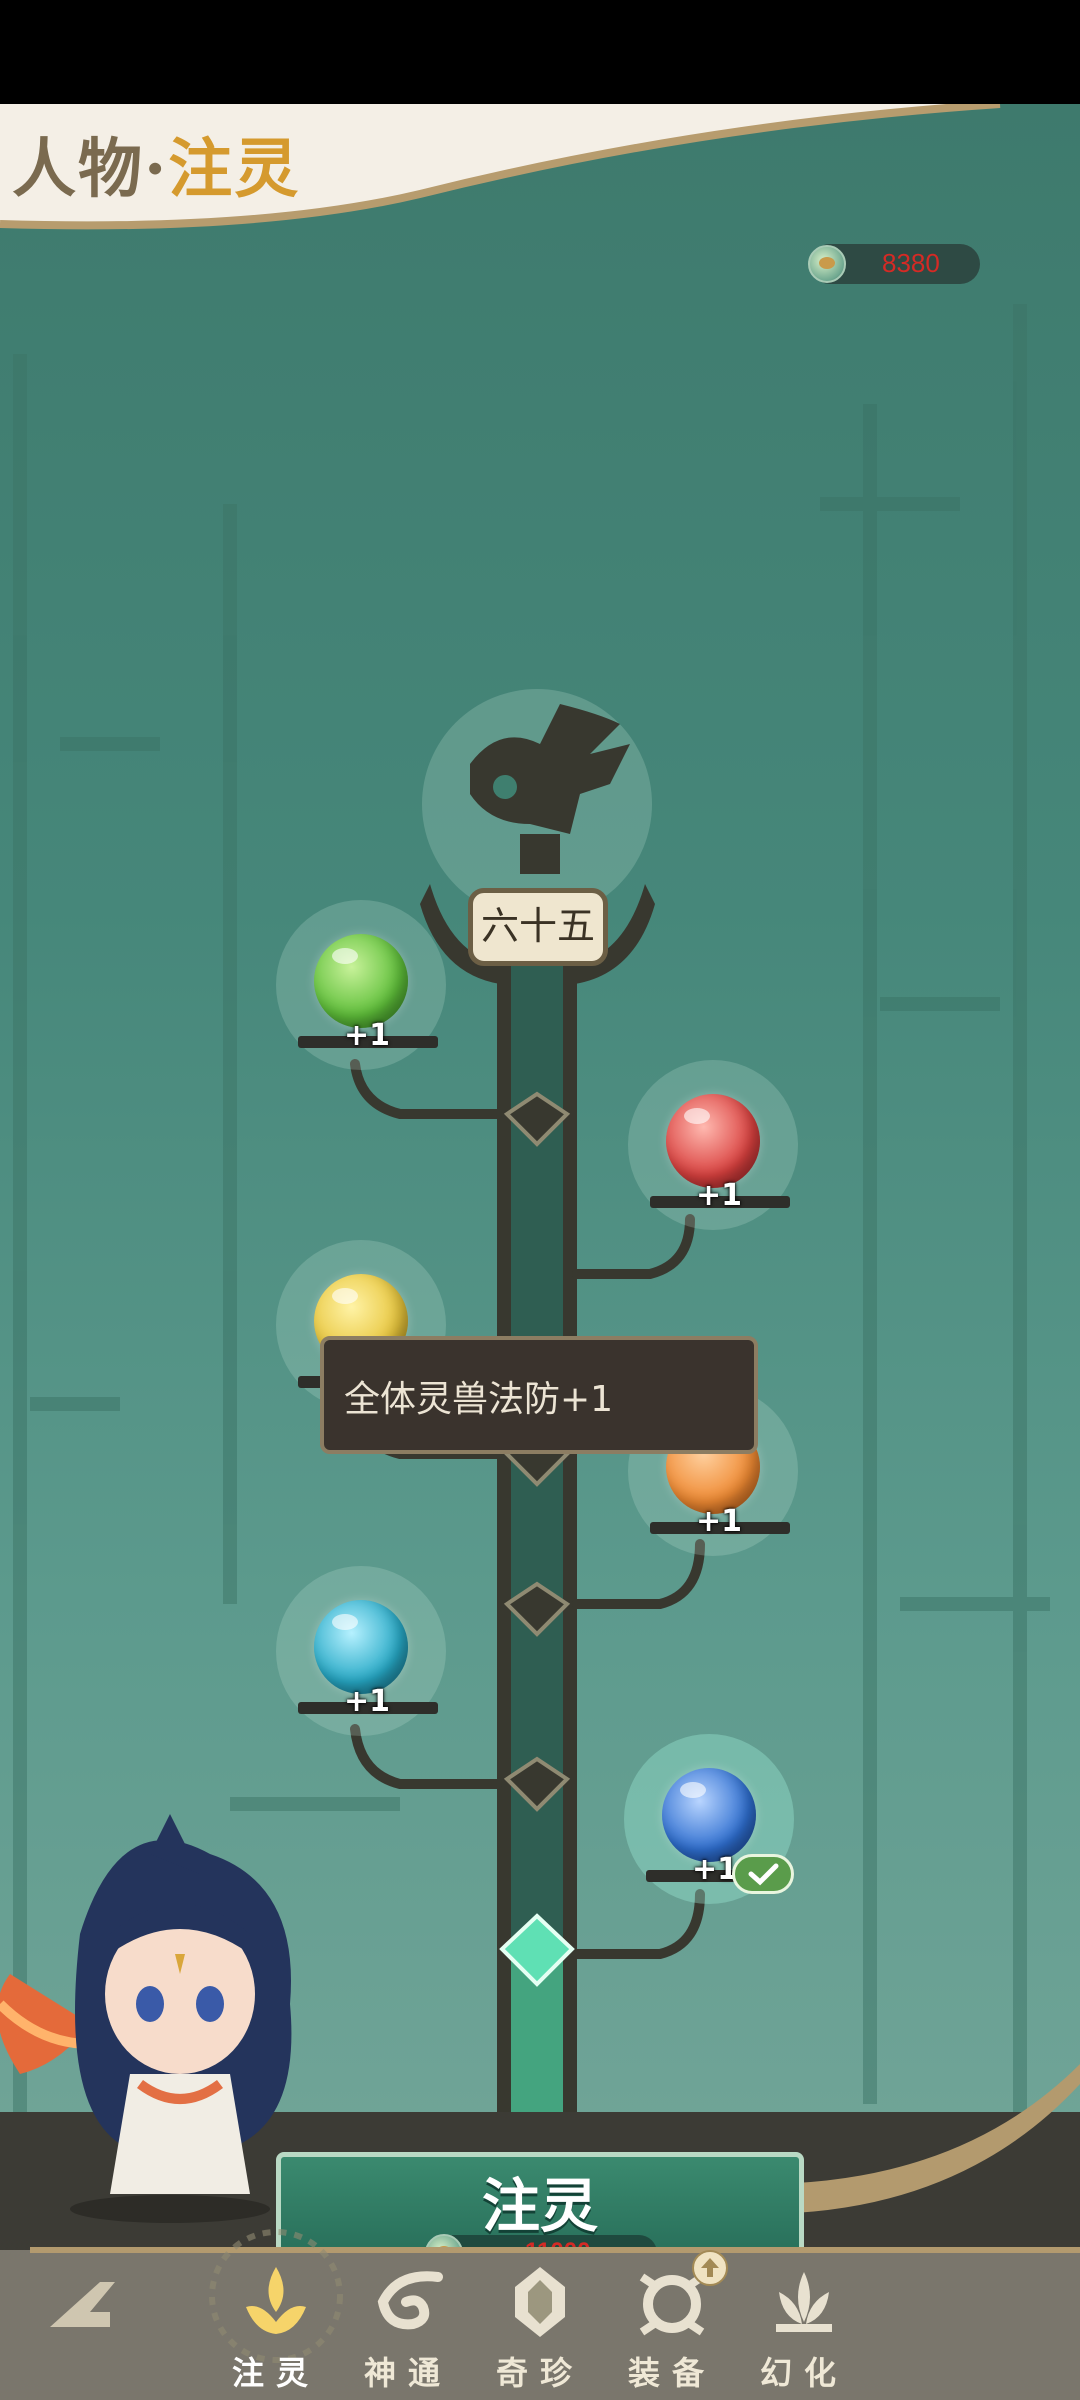 The image size is (1080, 2400). I want to click on bottom-nav: 注灵 神通 奇珍 装备 幻化, so click(540, 2314).